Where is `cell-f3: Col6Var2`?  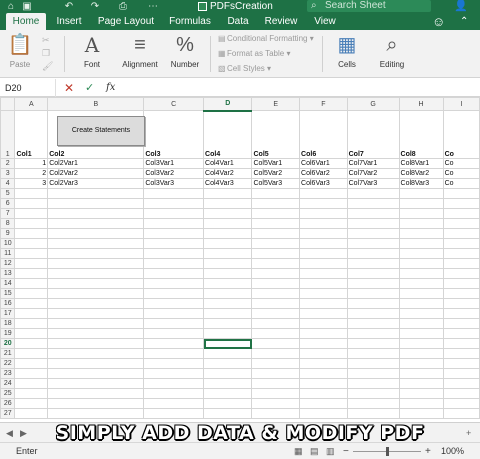 cell-f3: Col6Var2 is located at coordinates (323, 173).